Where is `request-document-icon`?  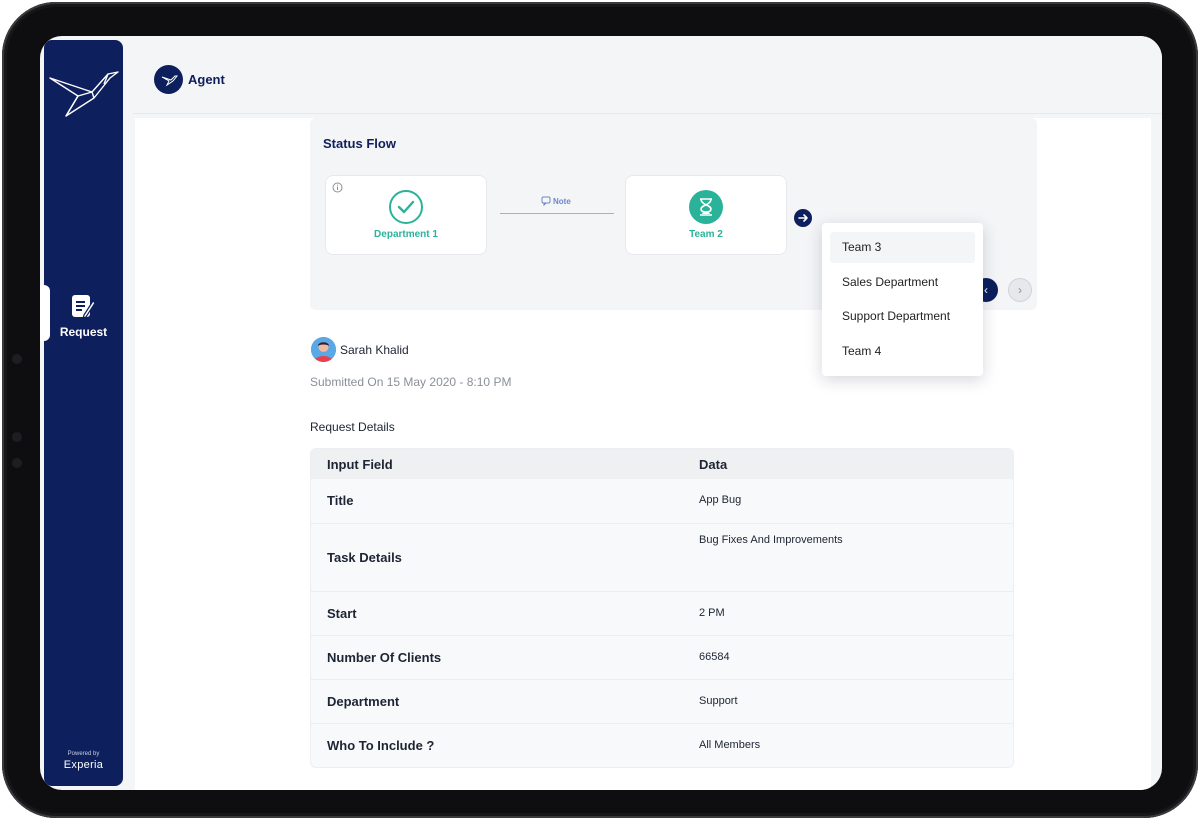 request-document-icon is located at coordinates (84, 307).